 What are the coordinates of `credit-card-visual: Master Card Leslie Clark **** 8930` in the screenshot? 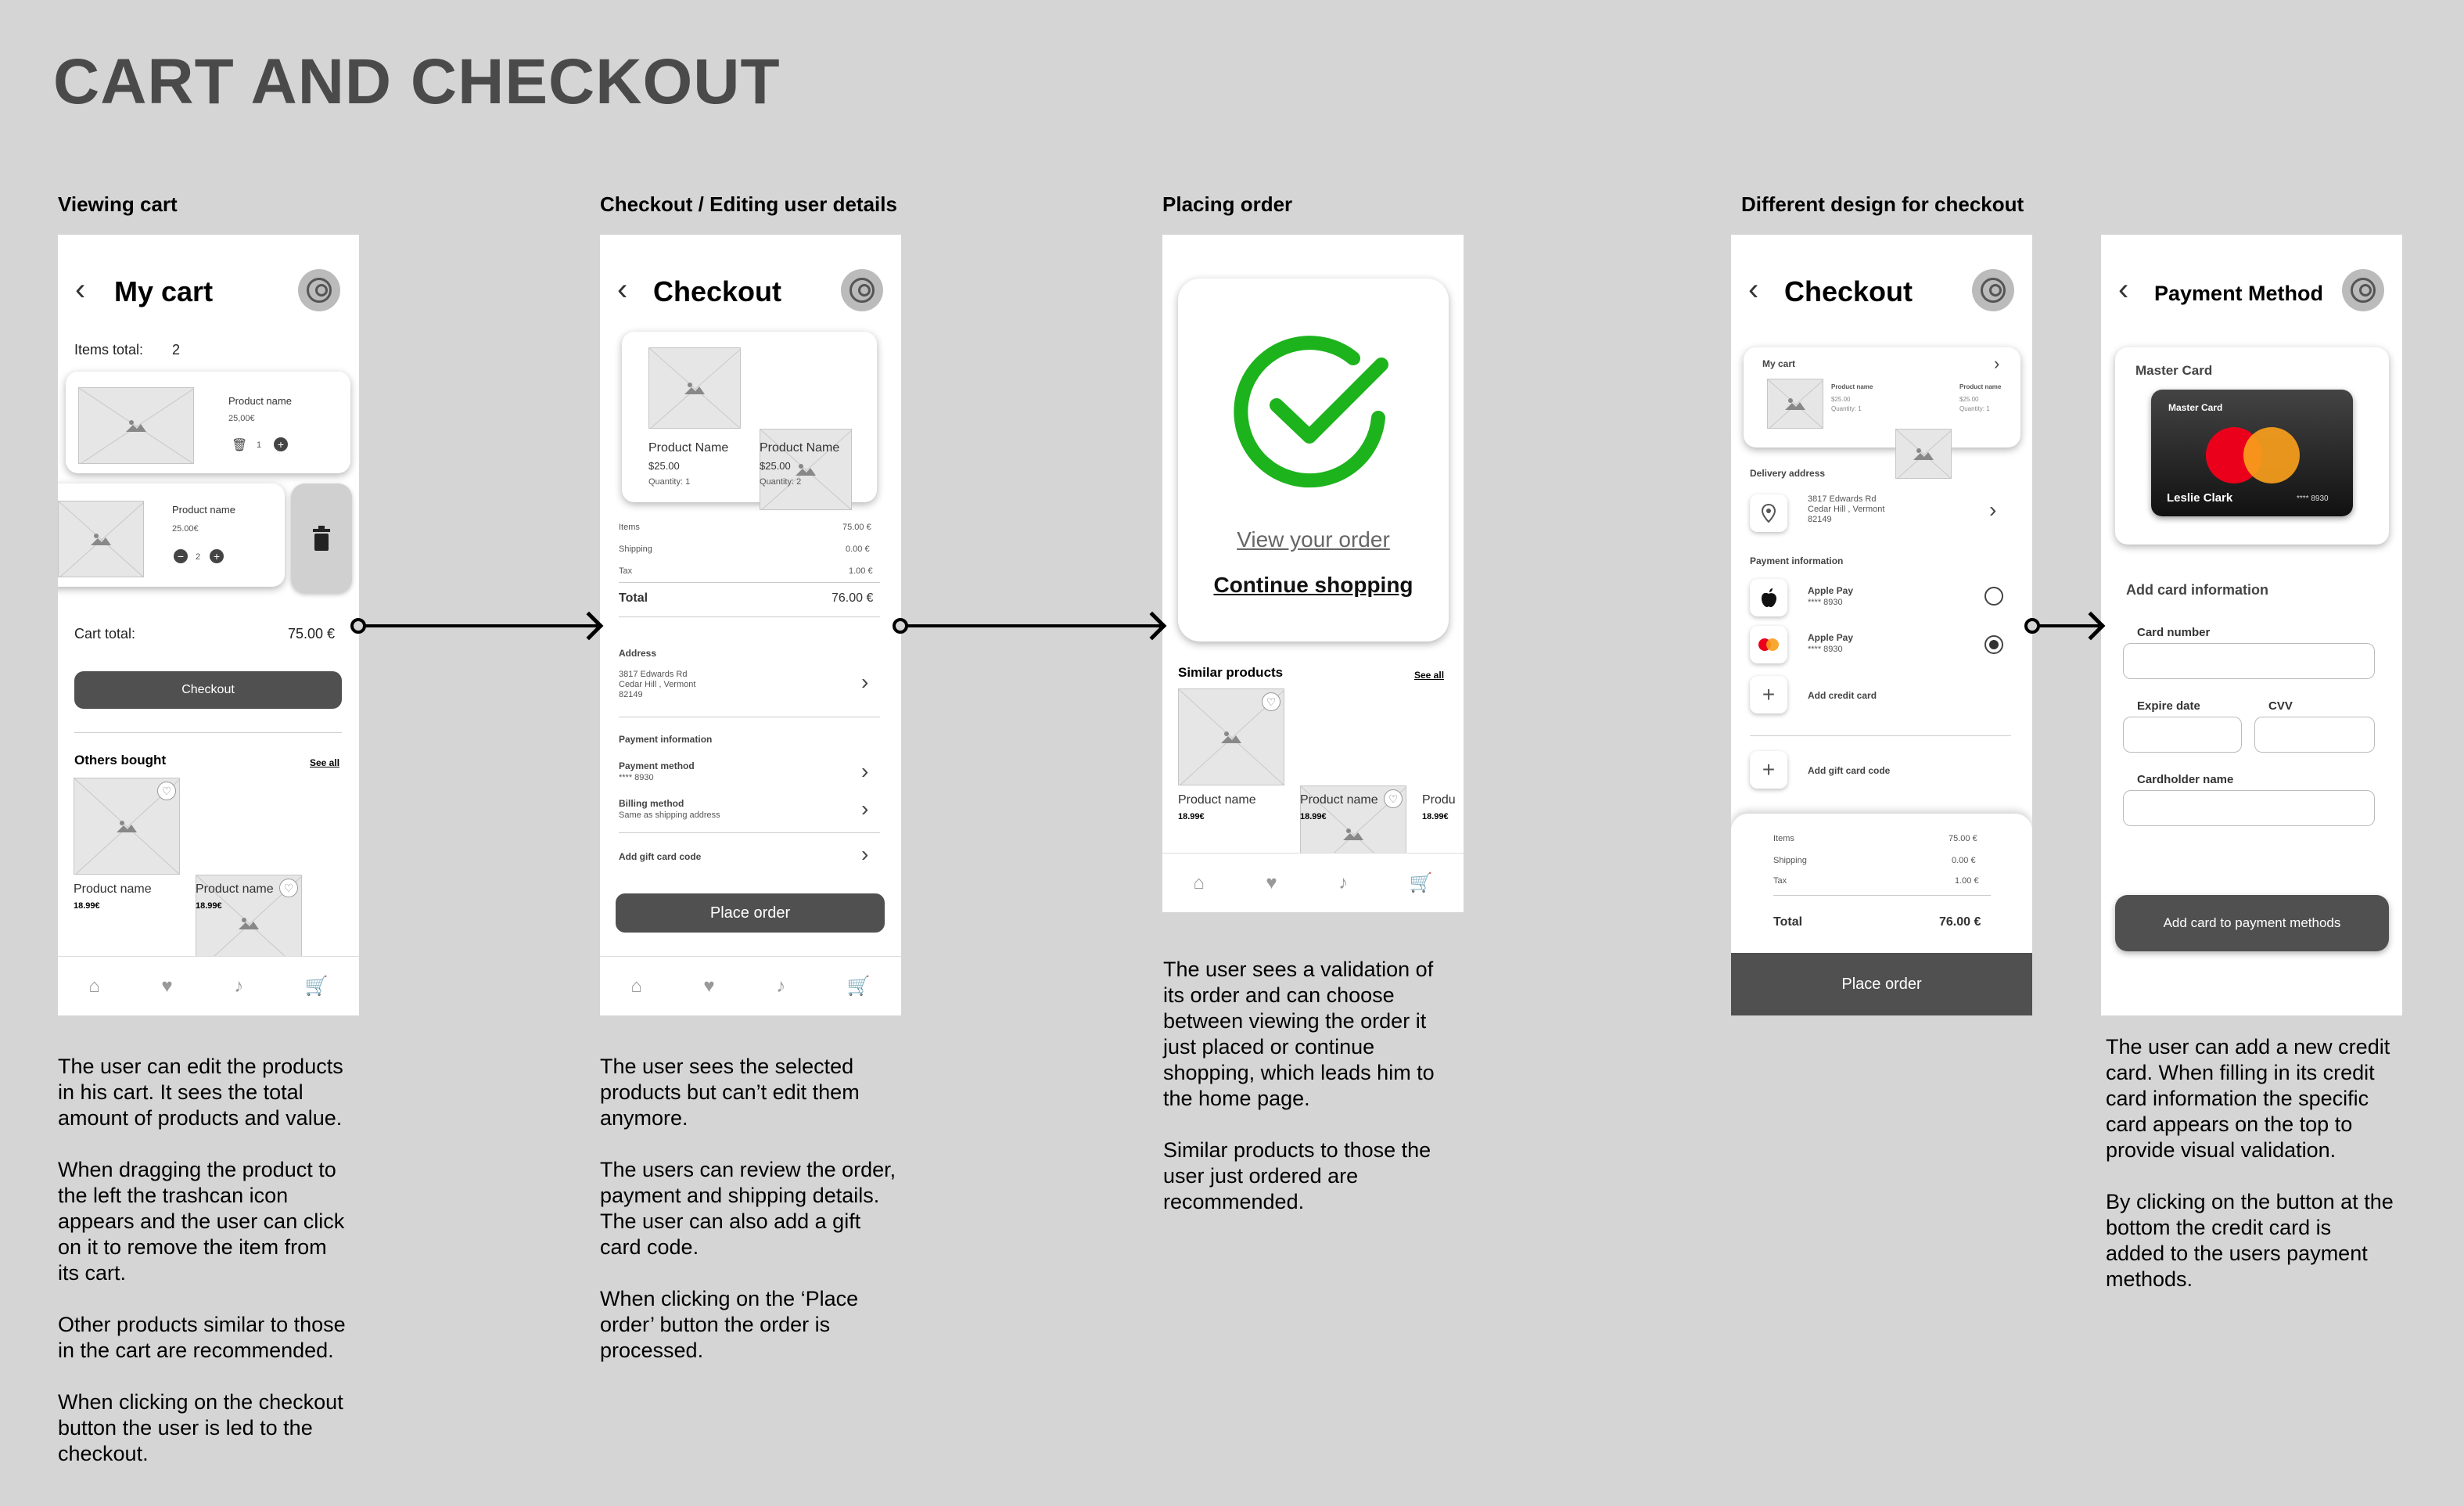 It's located at (2252, 453).